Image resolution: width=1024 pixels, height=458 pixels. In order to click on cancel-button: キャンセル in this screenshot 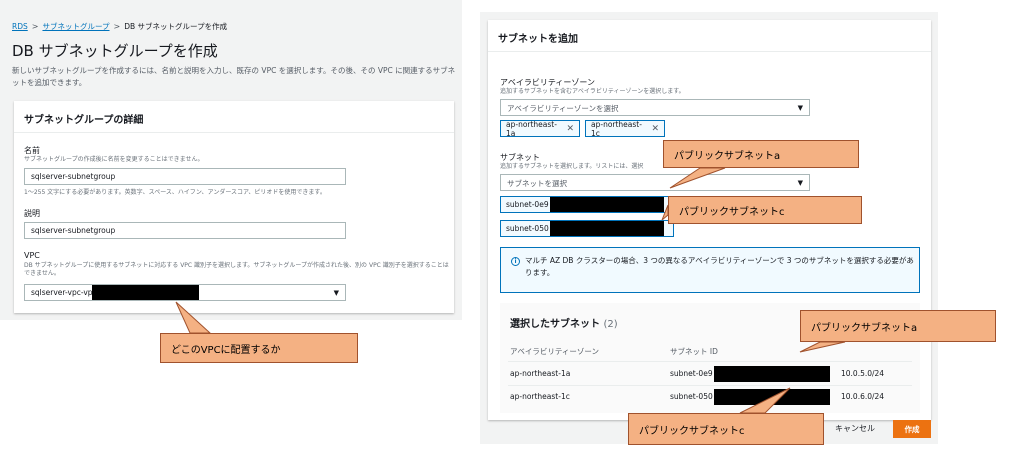, I will do `click(855, 428)`.